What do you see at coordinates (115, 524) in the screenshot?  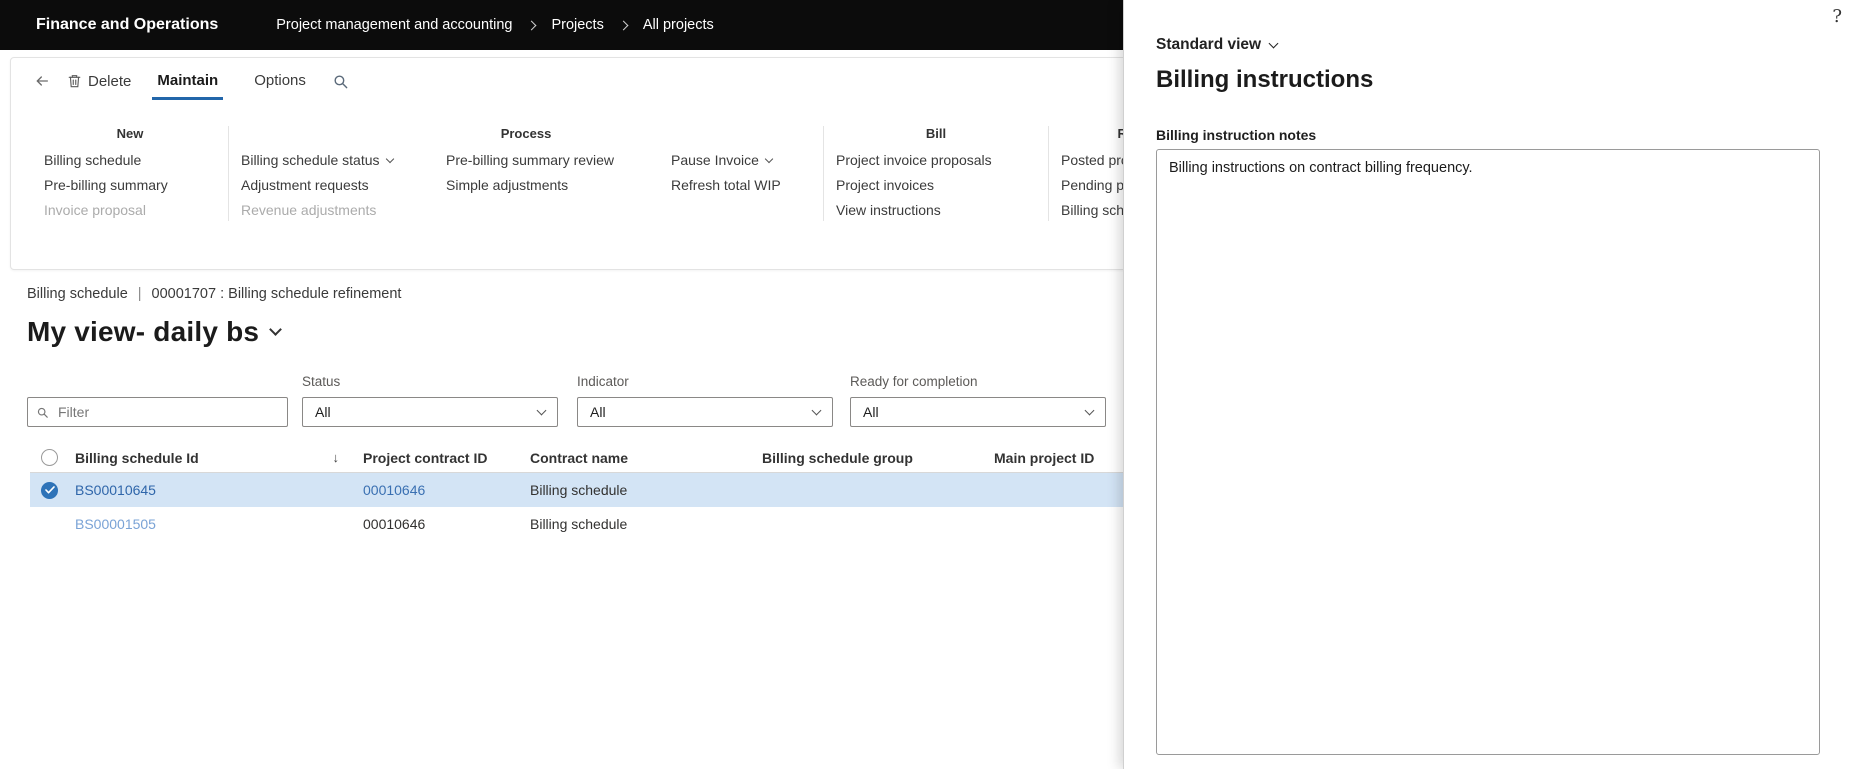 I see `billing-schedule-id-link: BS00001505` at bounding box center [115, 524].